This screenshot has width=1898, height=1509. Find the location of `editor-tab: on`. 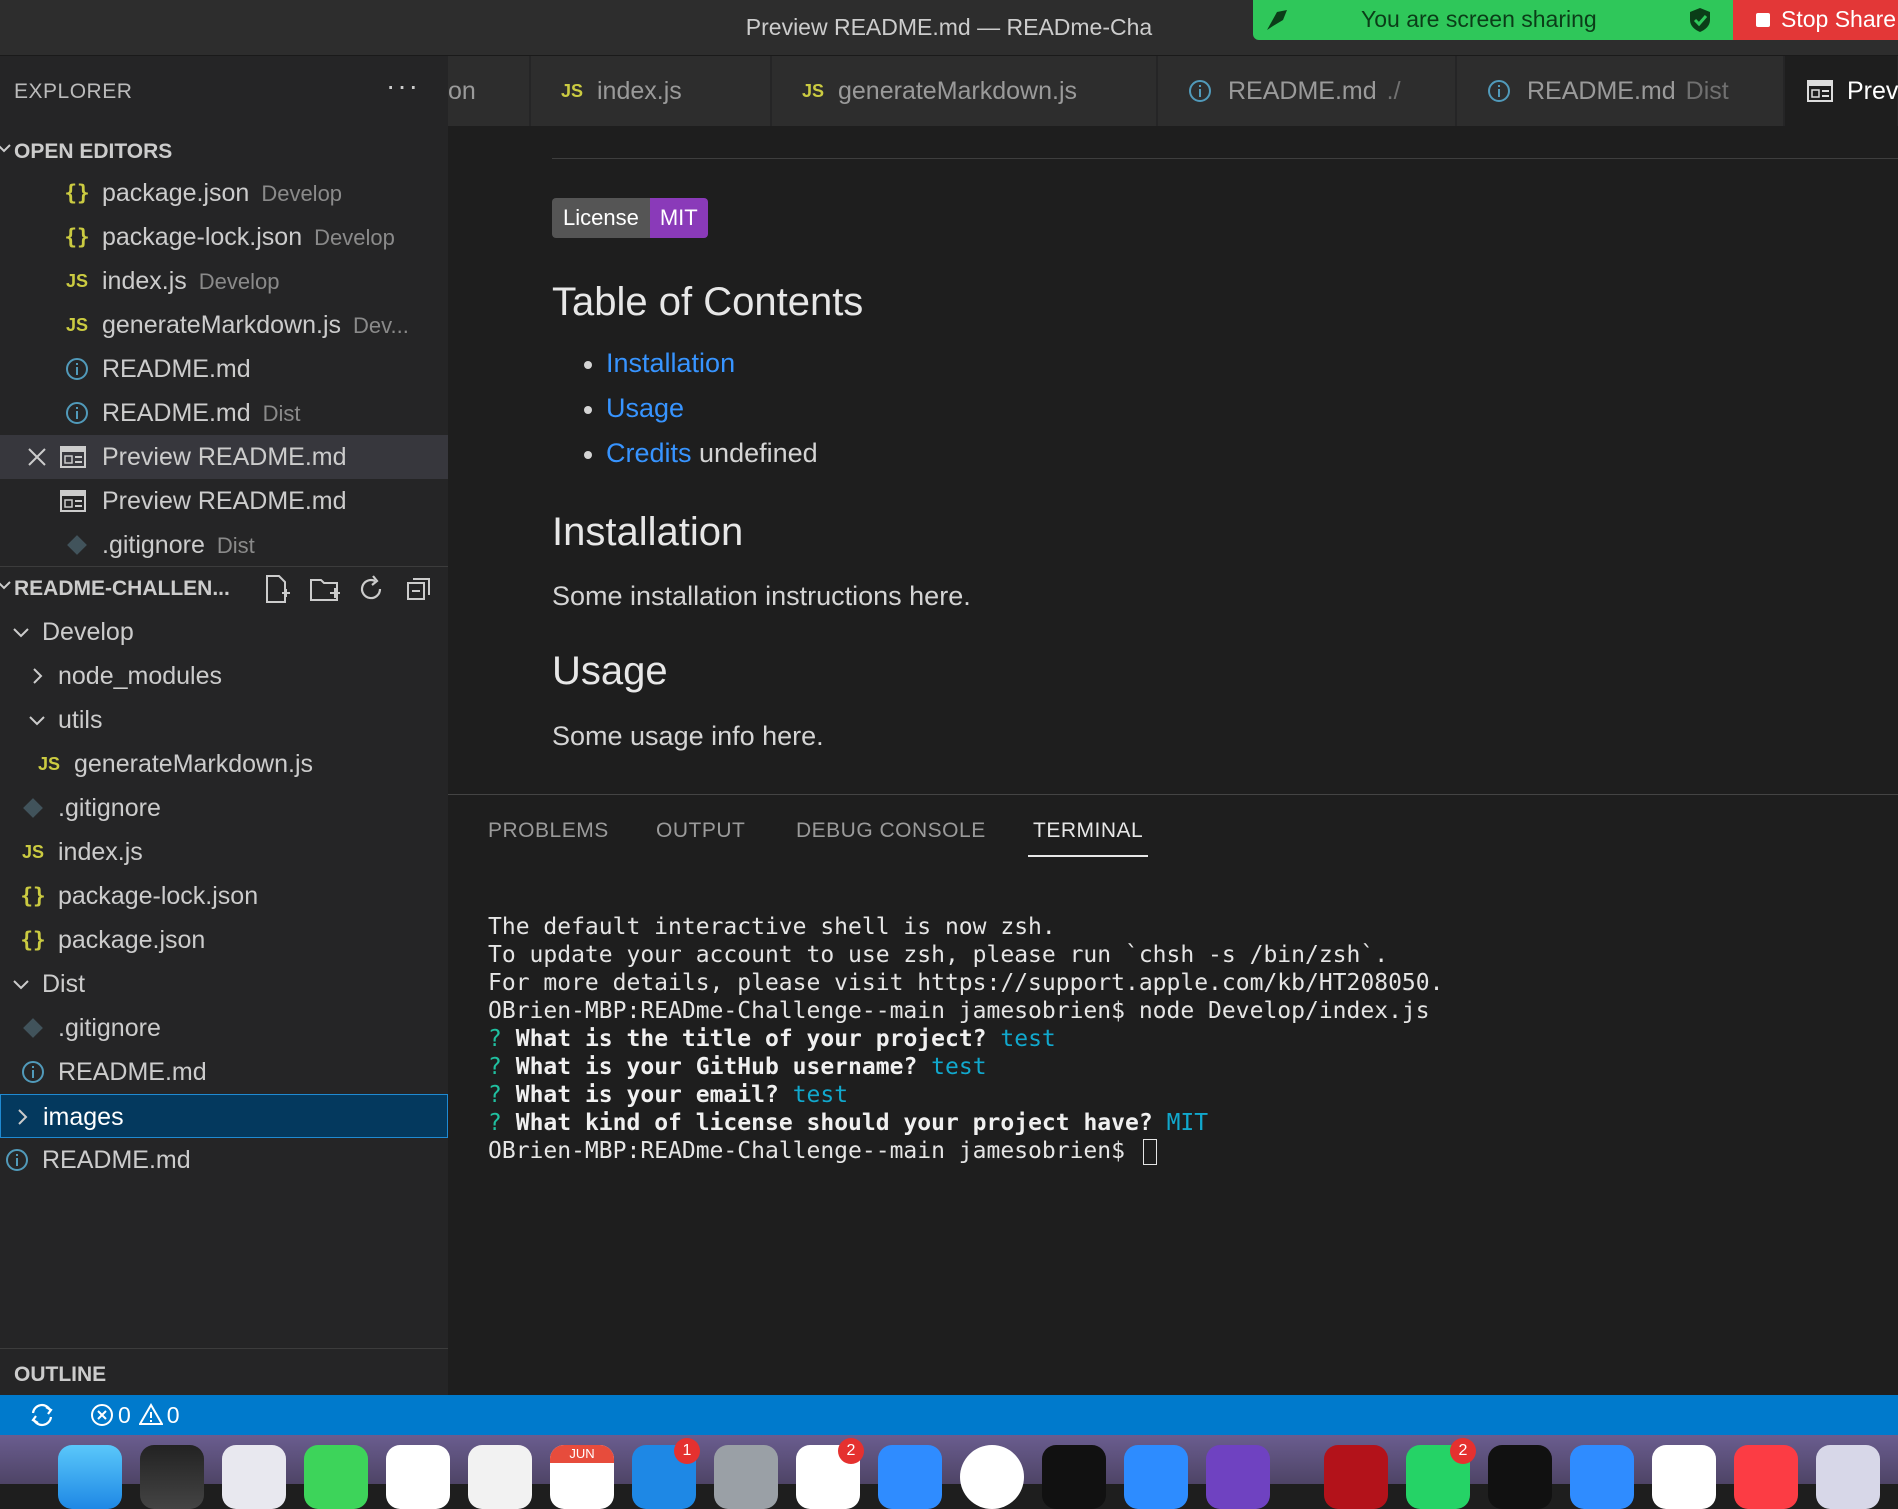

editor-tab: on is located at coordinates (489, 91).